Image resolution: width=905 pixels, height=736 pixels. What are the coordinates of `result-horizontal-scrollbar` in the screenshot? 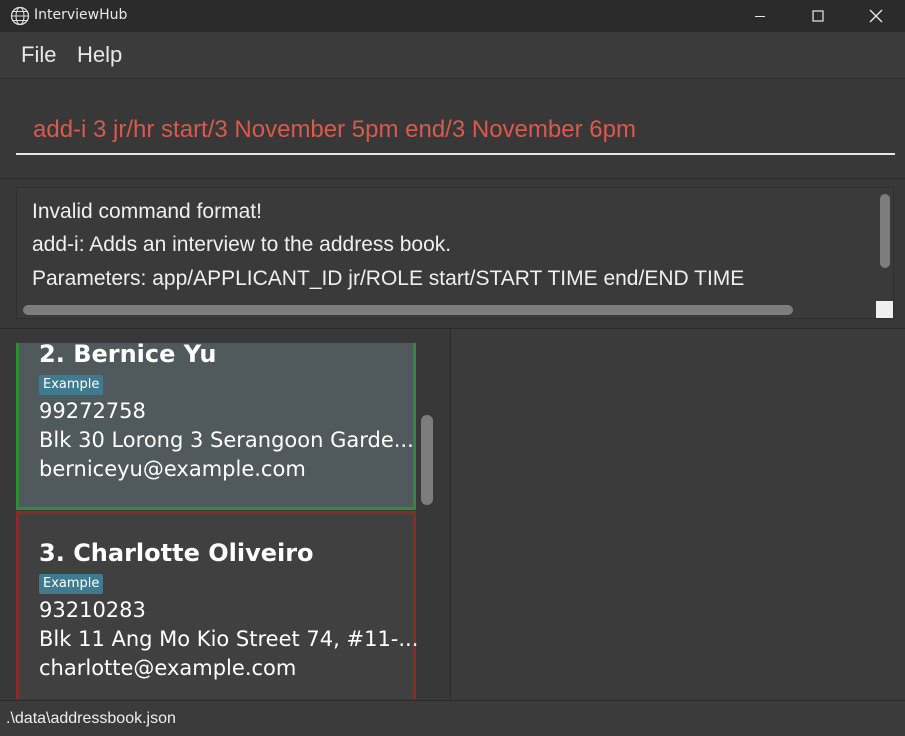 It's located at (408, 310).